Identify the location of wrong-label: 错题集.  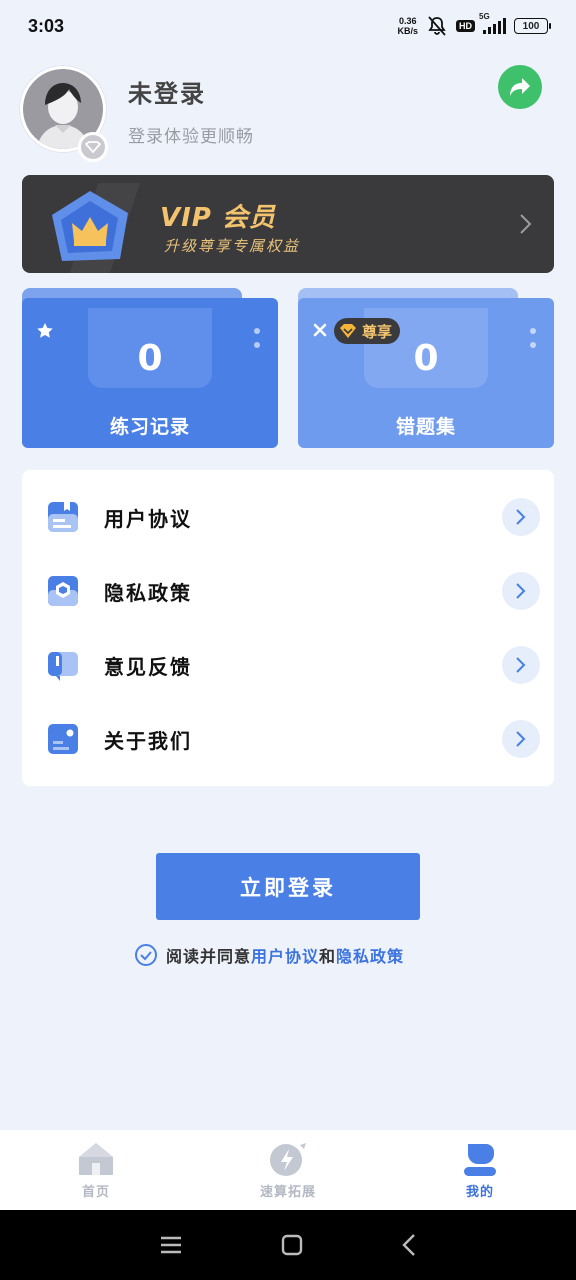
(425, 427).